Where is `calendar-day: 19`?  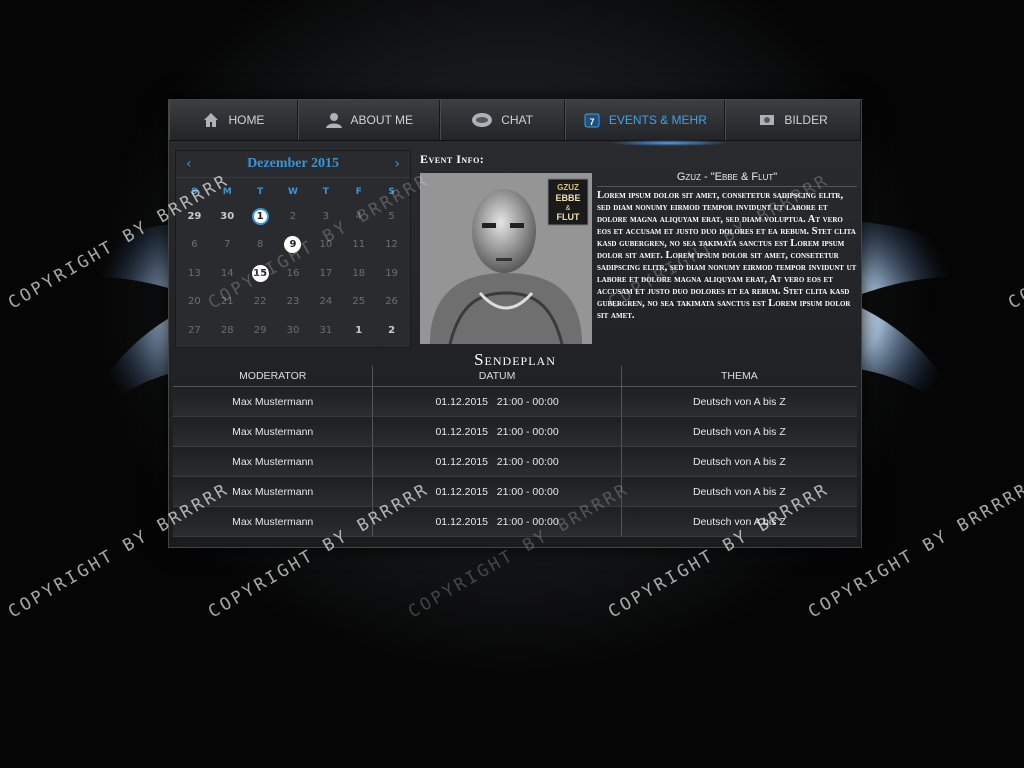
calendar-day: 19 is located at coordinates (391, 273).